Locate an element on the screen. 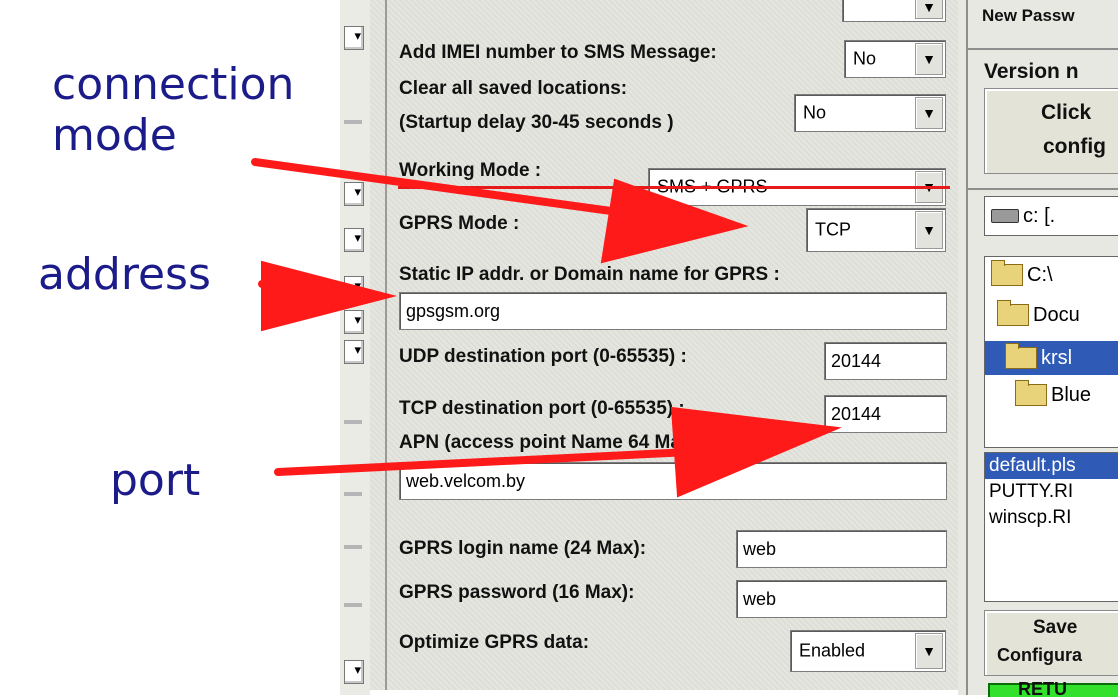 This screenshot has height=699, width=1118. arrow-to-tcp-port is located at coordinates (558, 452).